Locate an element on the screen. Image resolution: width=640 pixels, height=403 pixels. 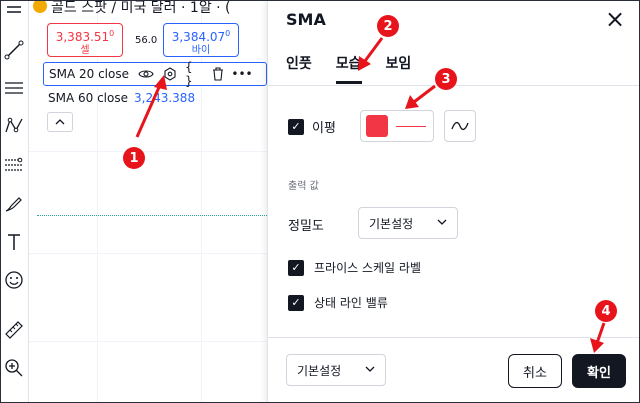
annotation-marker-4: 4 is located at coordinates (606, 311).